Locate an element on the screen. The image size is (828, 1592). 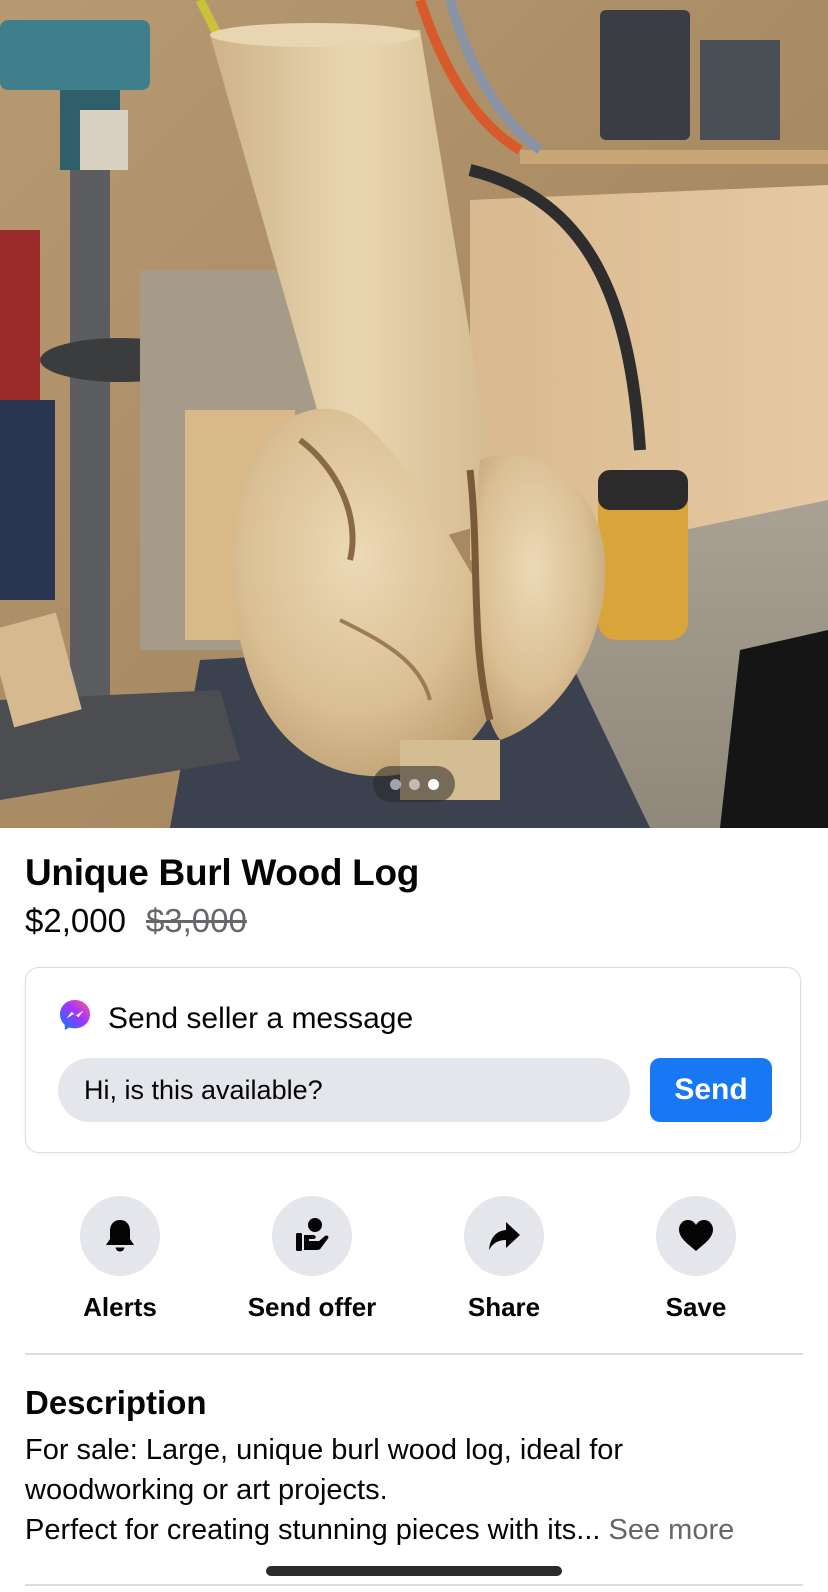
send-offer-button: Send offer is located at coordinates (312, 1259).